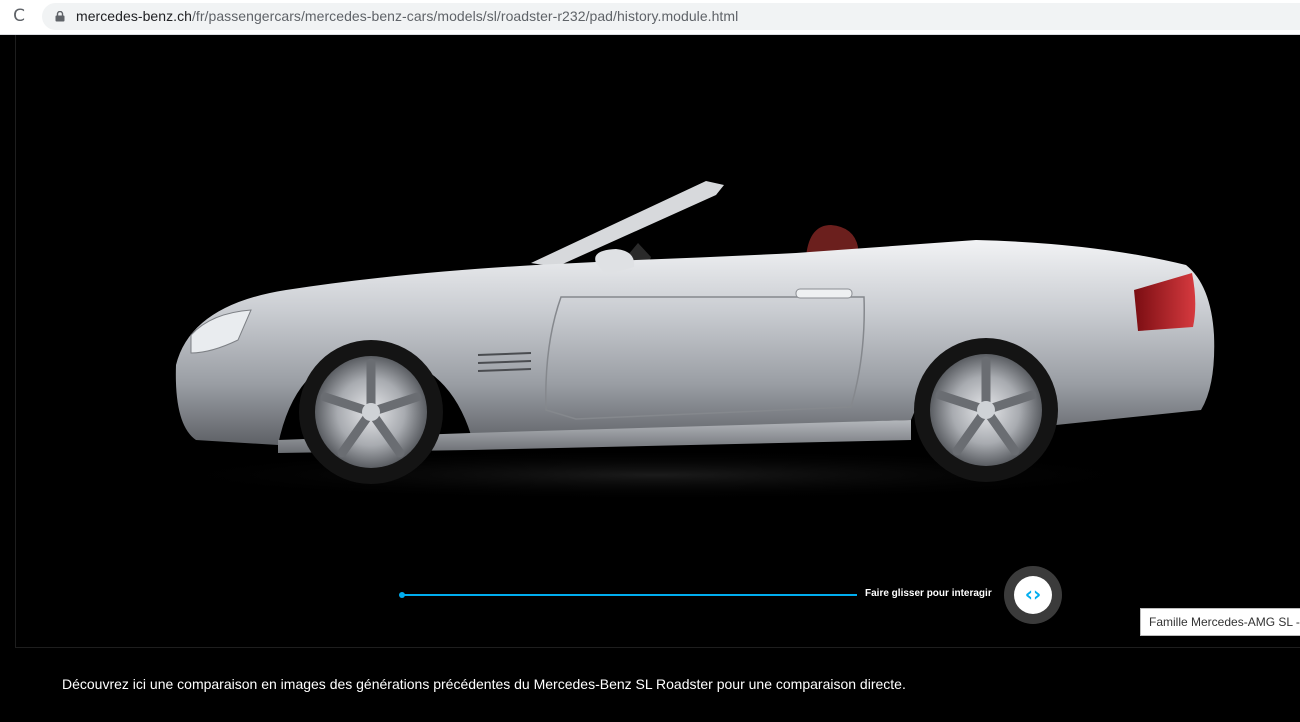 This screenshot has width=1300, height=722. I want to click on lock-icon, so click(60, 16).